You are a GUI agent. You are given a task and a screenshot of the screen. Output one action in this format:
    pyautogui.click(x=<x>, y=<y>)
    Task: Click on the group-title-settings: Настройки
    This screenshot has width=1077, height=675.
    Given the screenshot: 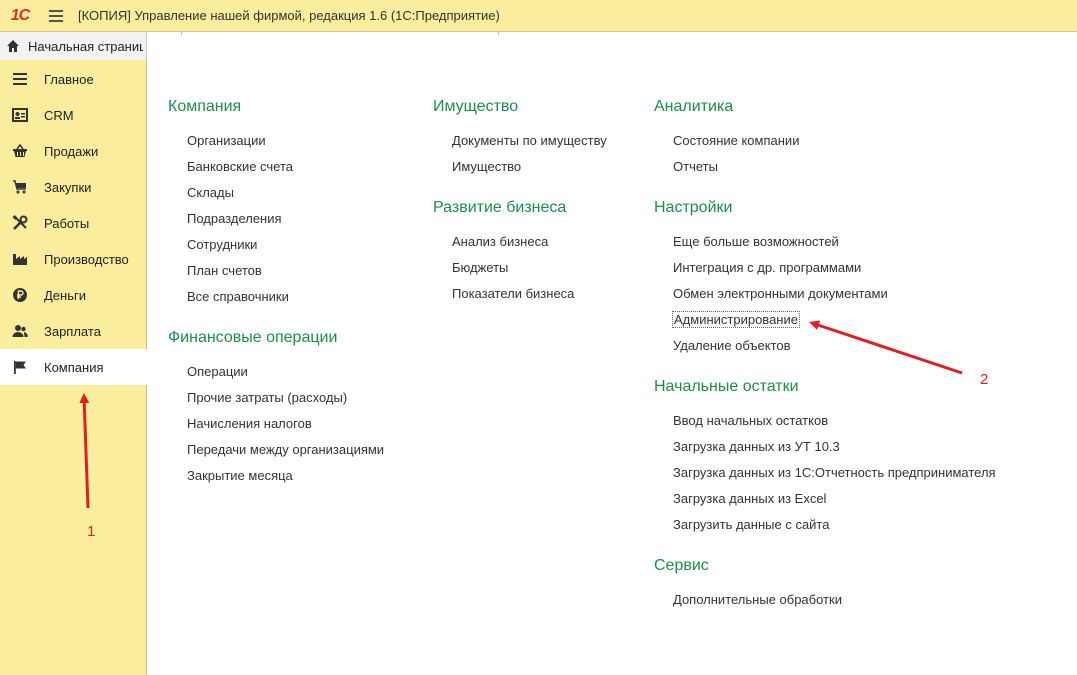 What is the action you would take?
    pyautogui.click(x=693, y=207)
    